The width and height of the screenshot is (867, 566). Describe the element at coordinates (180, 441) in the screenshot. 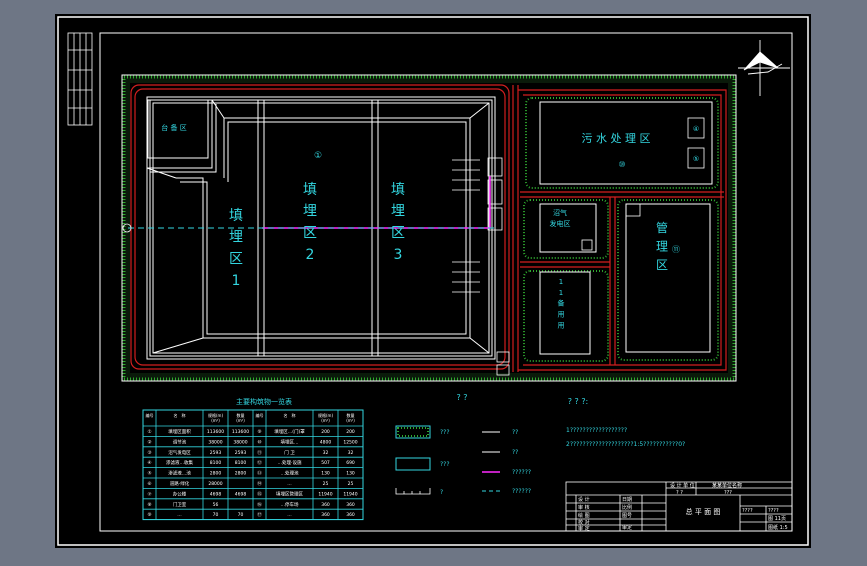

I see `table-cell: 调节池` at that location.